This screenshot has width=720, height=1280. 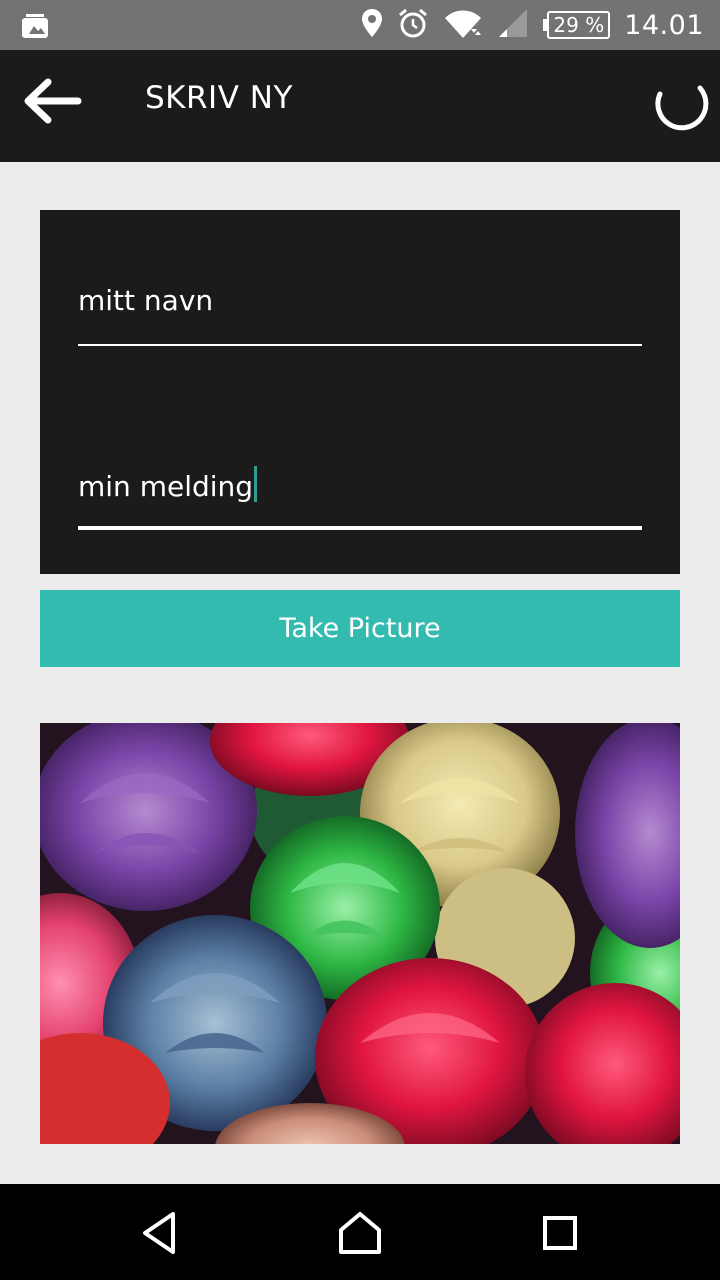 I want to click on back-button, so click(x=54, y=101).